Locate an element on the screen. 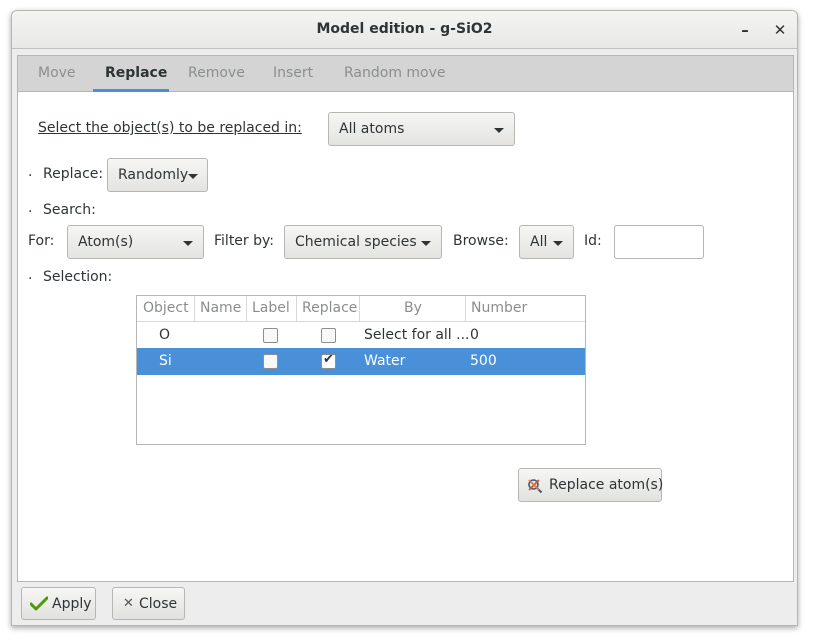 The width and height of the screenshot is (817, 644). table-row: Si Water 500 is located at coordinates (361, 361).